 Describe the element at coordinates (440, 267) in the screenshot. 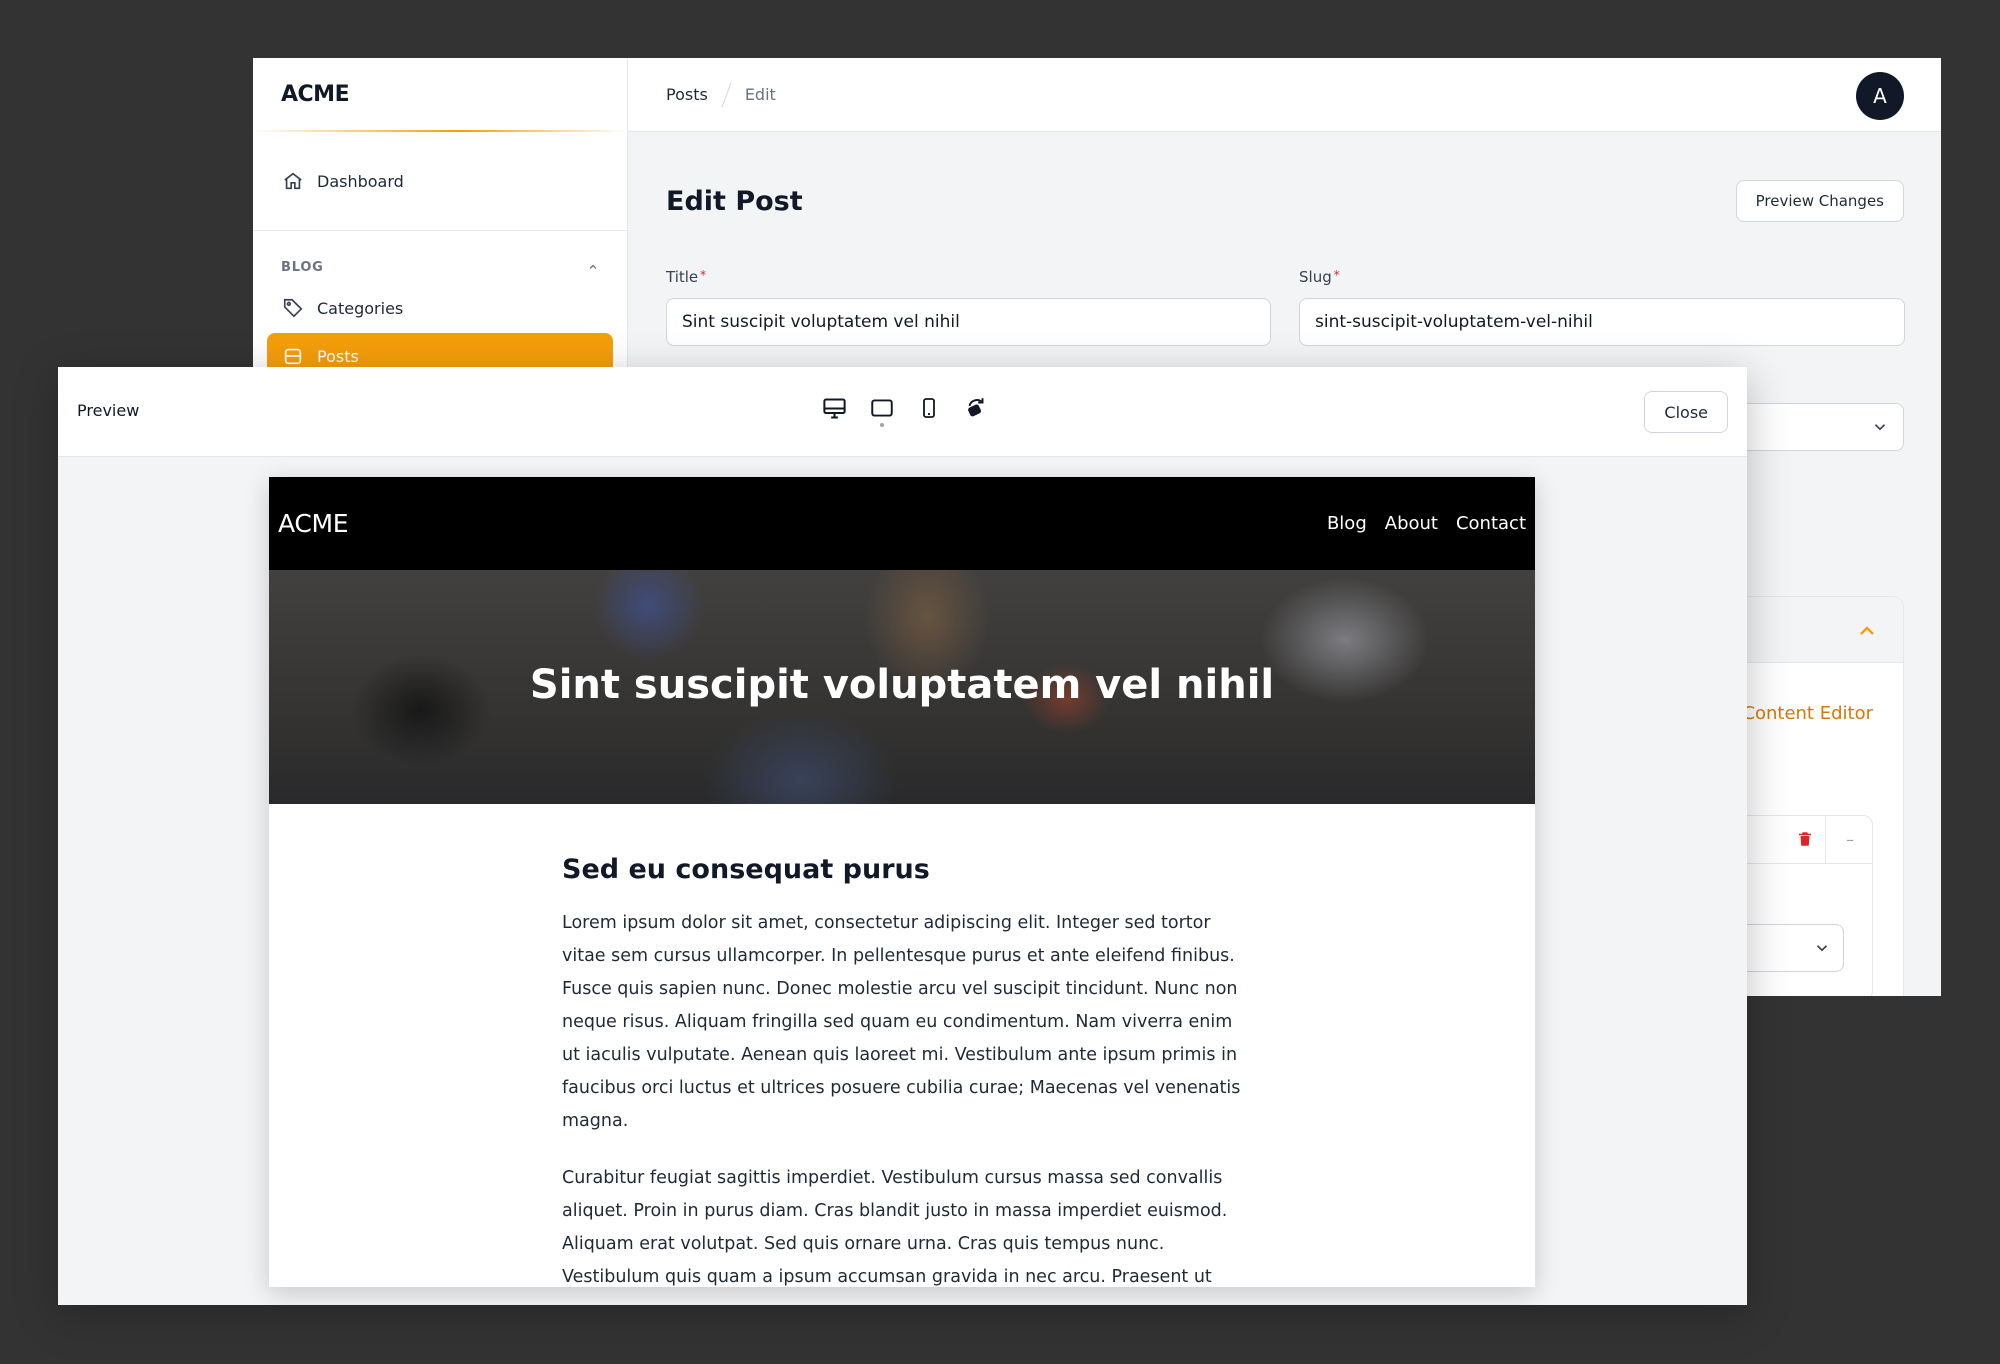

I see `sidebar-group-blog: BLOG` at that location.